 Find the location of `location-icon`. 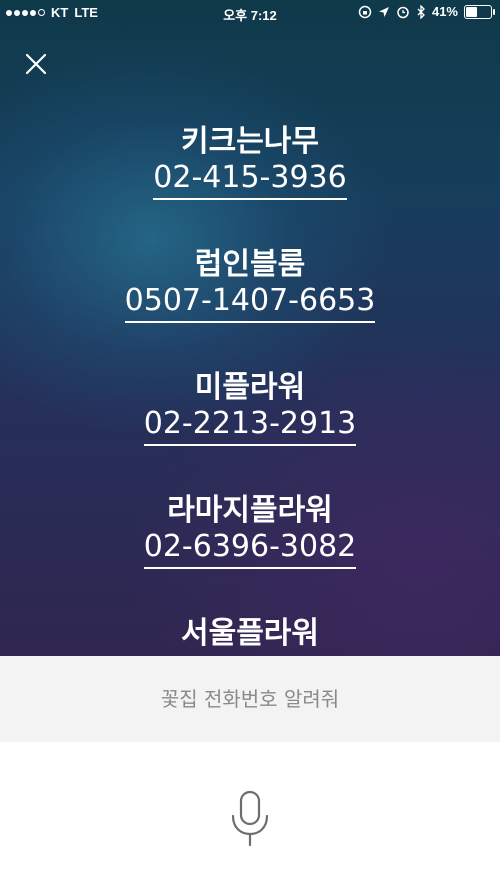

location-icon is located at coordinates (383, 11).